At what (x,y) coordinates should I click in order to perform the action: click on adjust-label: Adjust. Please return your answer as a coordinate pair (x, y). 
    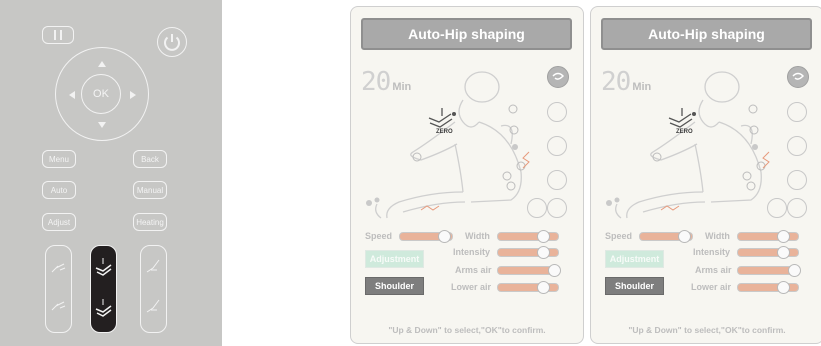
    Looking at the image, I should click on (59, 222).